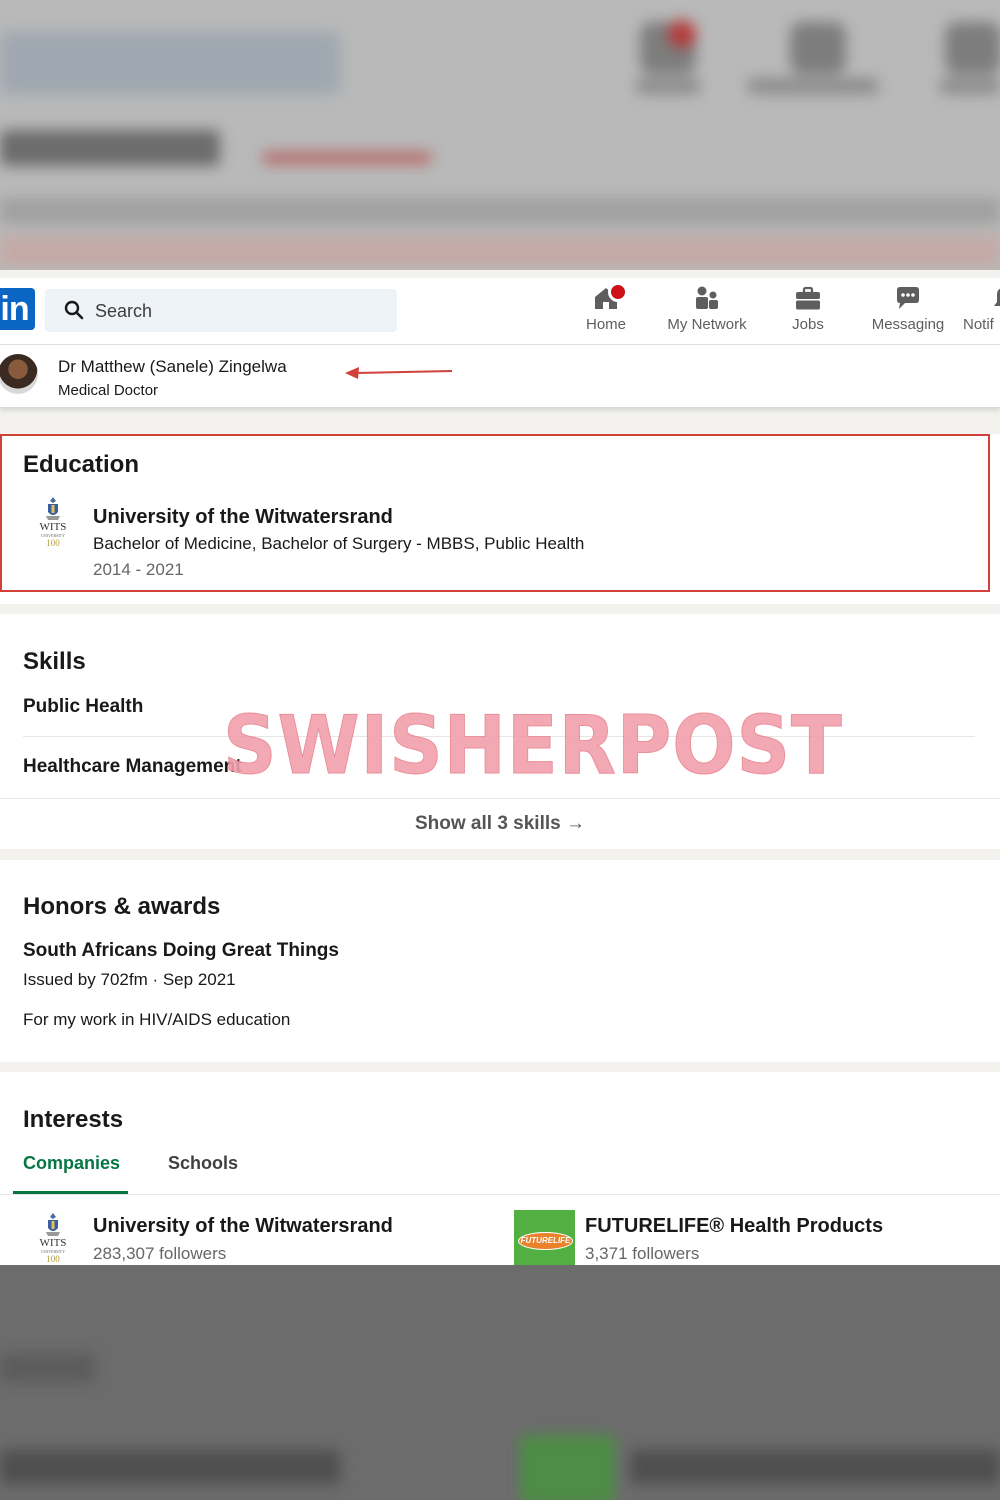  Describe the element at coordinates (978, 324) in the screenshot. I see `nav-notifications-label: Notif` at that location.